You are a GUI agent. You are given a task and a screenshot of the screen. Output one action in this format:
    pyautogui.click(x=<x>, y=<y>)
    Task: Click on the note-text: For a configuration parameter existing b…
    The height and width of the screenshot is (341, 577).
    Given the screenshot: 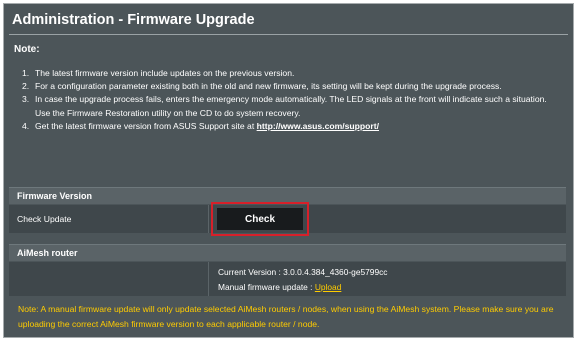 What is the action you would take?
    pyautogui.click(x=268, y=86)
    